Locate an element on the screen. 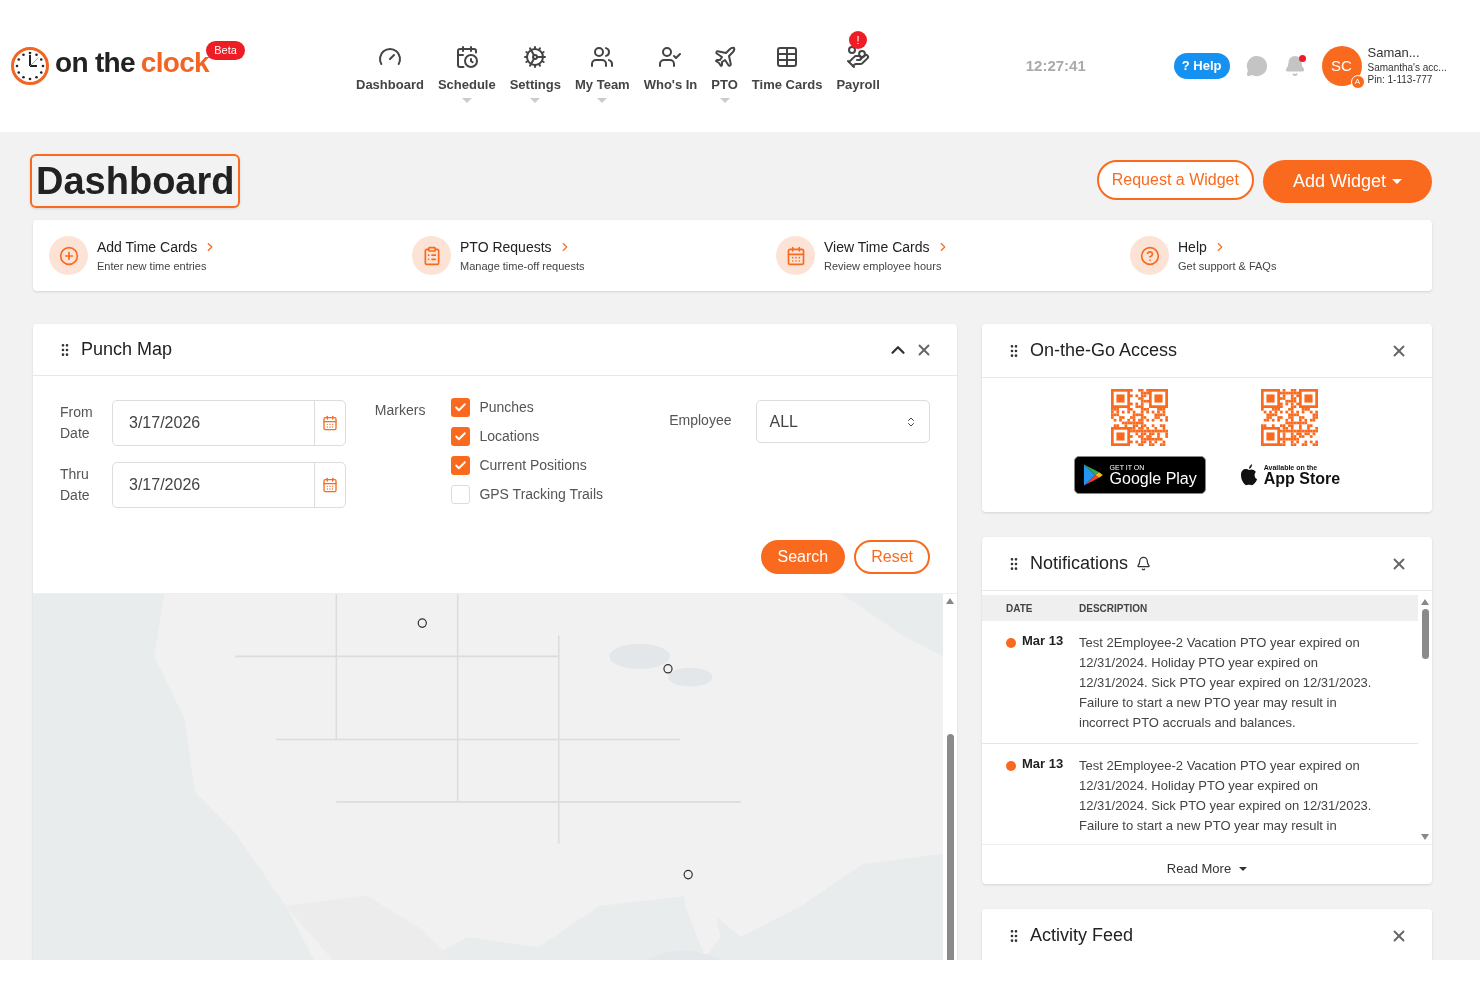 The width and height of the screenshot is (1480, 987). apple-icon is located at coordinates (1248, 475).